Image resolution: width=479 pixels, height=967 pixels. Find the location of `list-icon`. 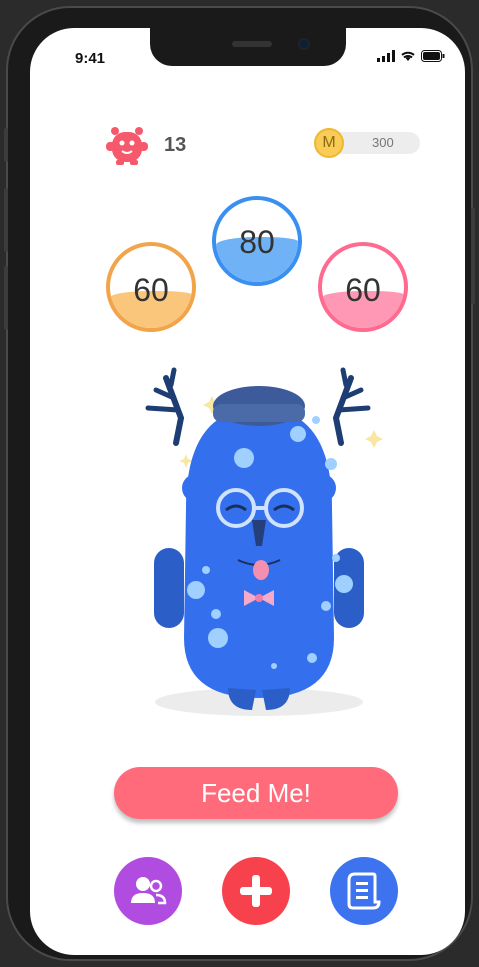

list-icon is located at coordinates (364, 891).